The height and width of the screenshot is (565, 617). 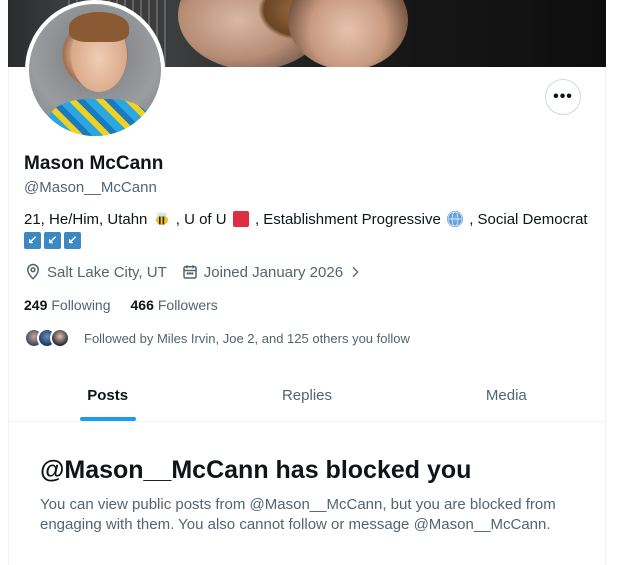 I want to click on profile-avatar, so click(x=95, y=70).